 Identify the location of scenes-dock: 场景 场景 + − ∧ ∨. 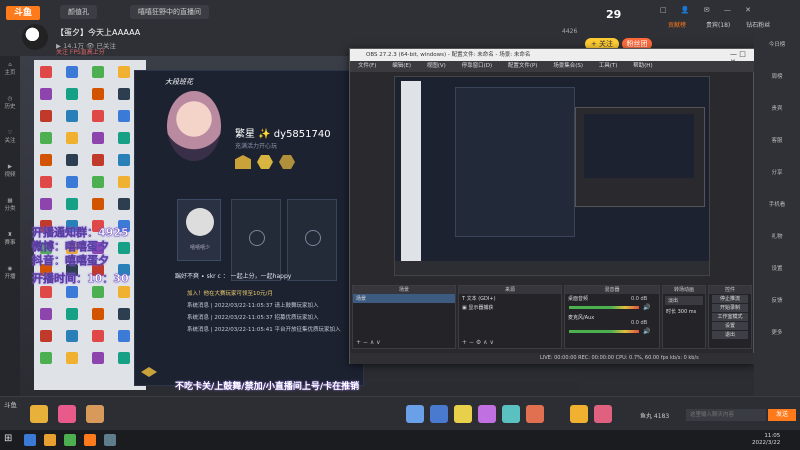
(404, 317).